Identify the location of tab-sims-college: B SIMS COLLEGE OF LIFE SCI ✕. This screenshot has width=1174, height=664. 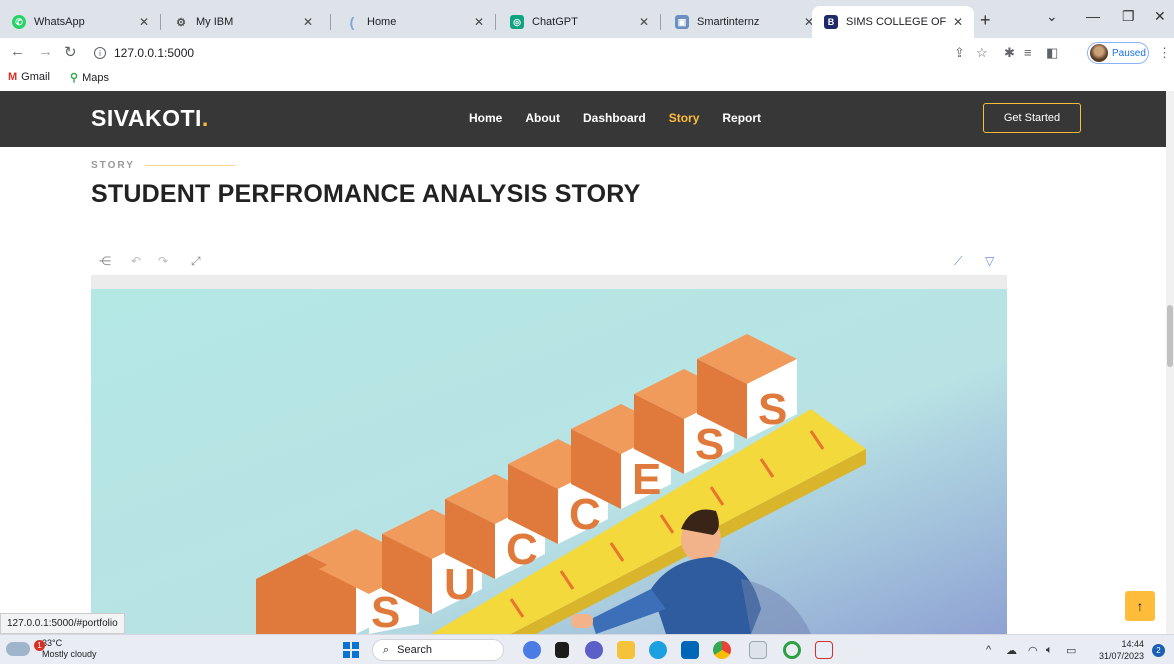
(893, 22).